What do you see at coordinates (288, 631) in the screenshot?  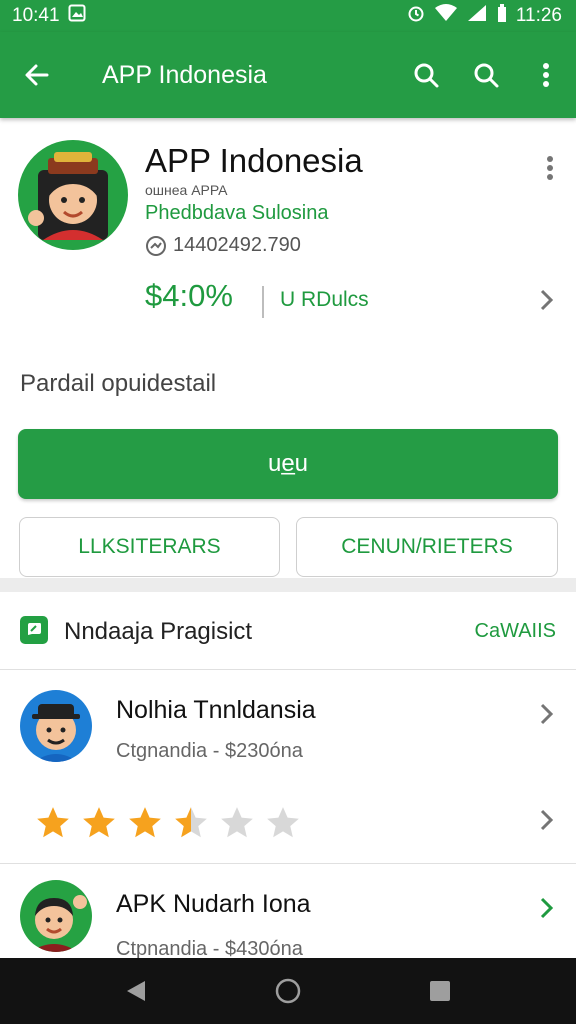 I see `section-header: Nndaaja Pragisict CaWAIIS` at bounding box center [288, 631].